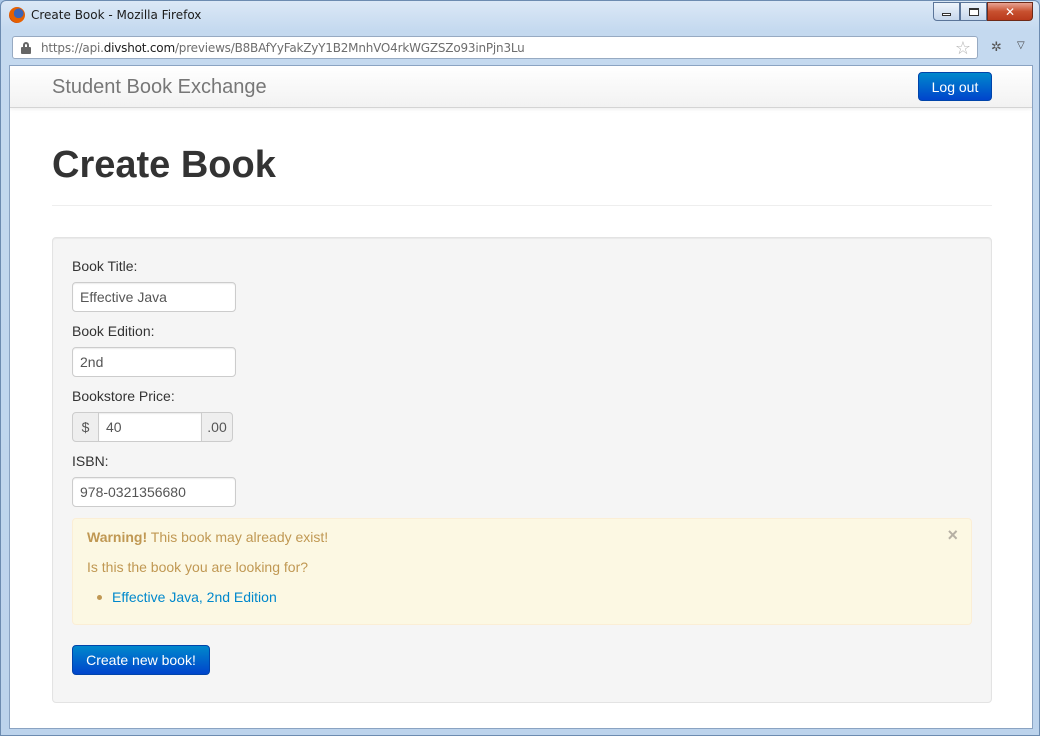  Describe the element at coordinates (1021, 45) in the screenshot. I see `chevron-down-icon: ▽` at that location.